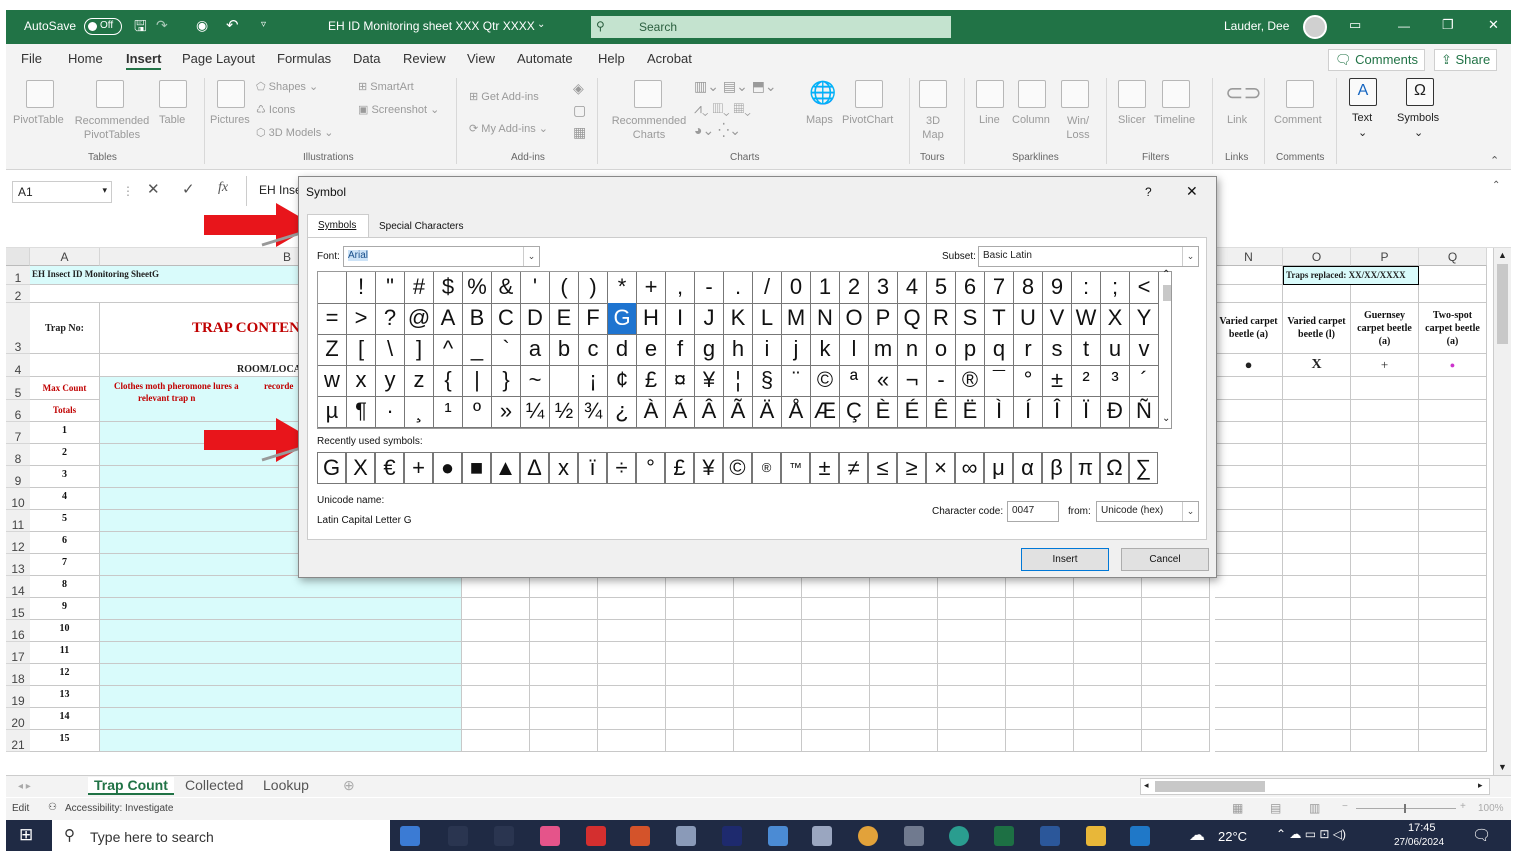 Image resolution: width=1520 pixels, height=851 pixels. What do you see at coordinates (360, 468) in the screenshot?
I see `recent-symbol-cell: X` at bounding box center [360, 468].